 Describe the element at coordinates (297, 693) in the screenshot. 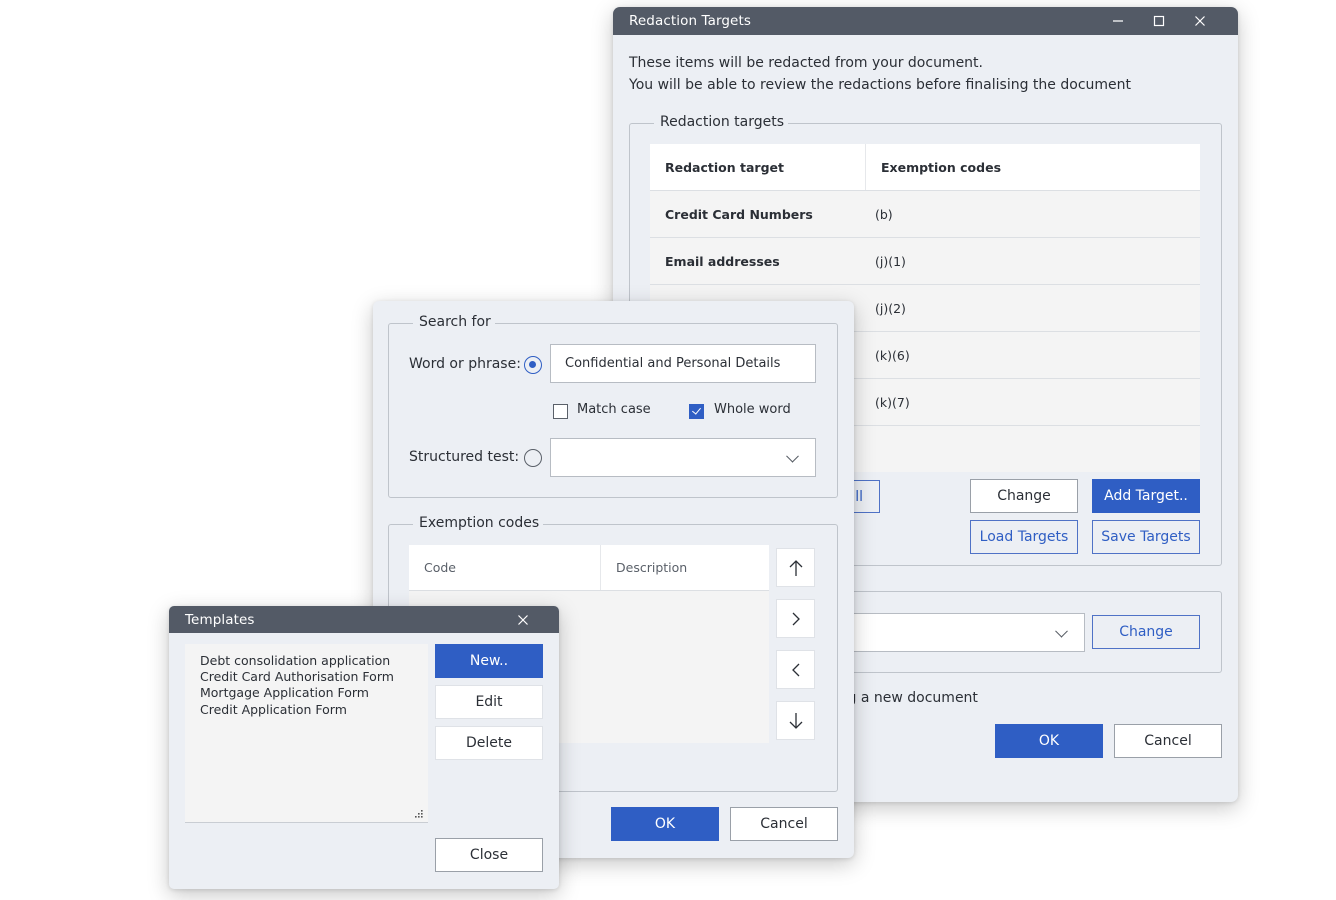

I see `list-item: Mortgage Application Form` at that location.